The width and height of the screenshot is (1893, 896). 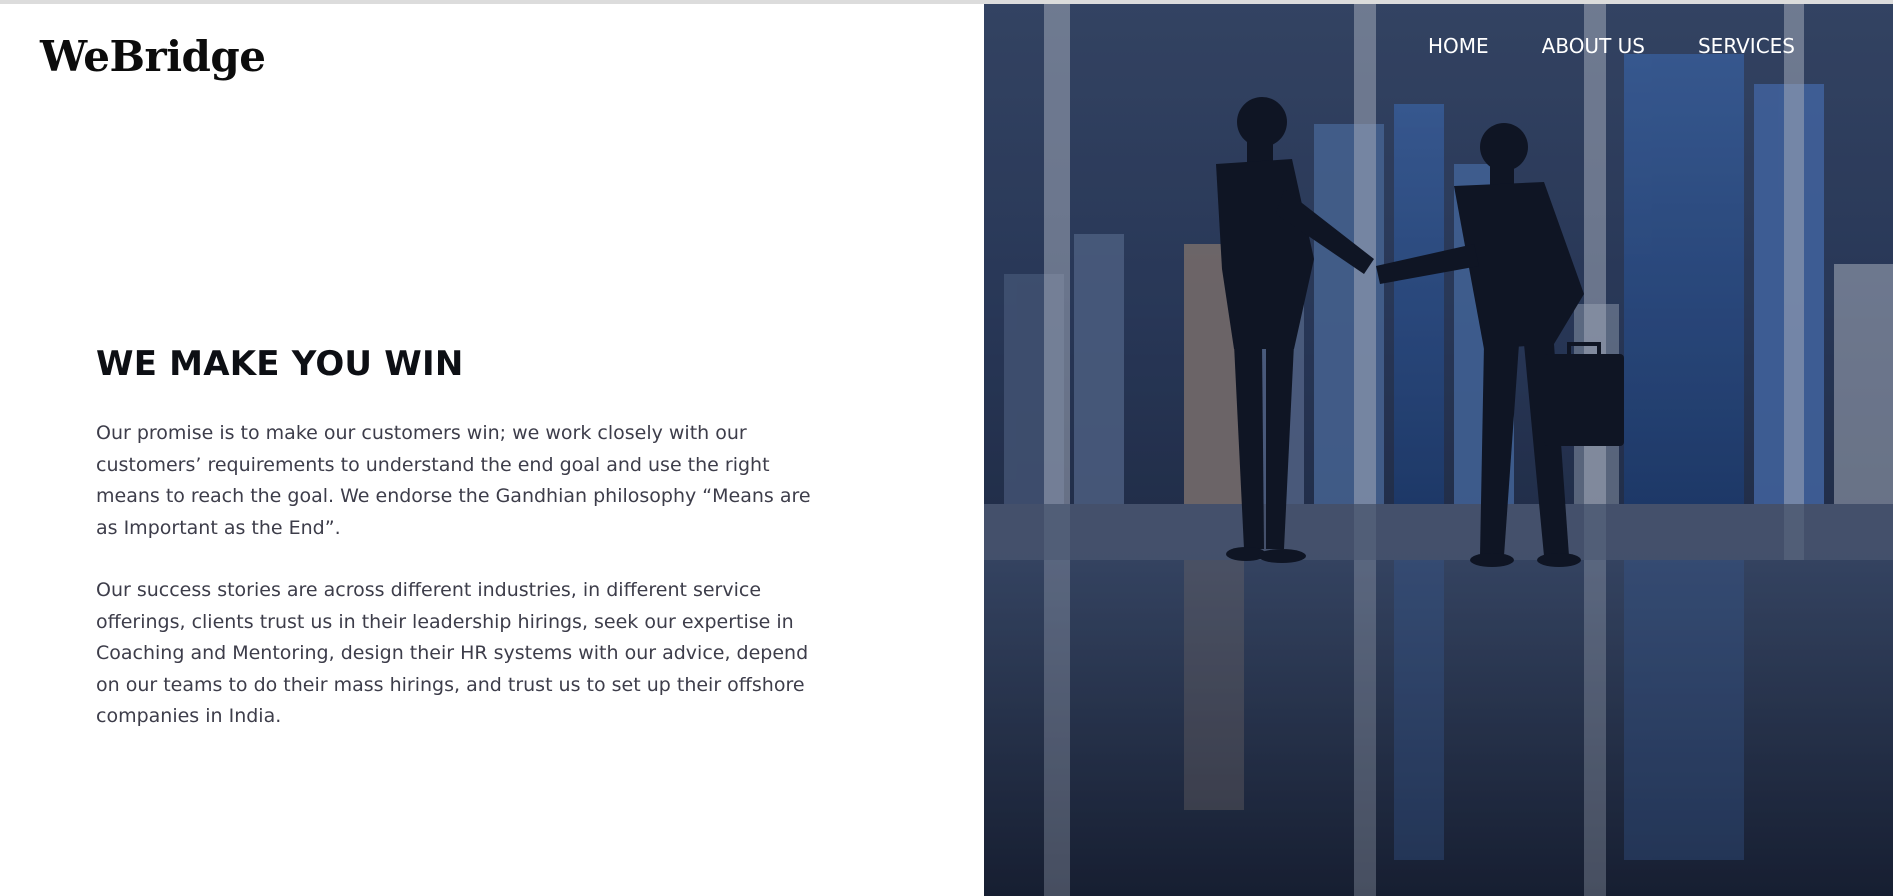 What do you see at coordinates (1593, 46) in the screenshot?
I see `nav-about-us: ABOUT US` at bounding box center [1593, 46].